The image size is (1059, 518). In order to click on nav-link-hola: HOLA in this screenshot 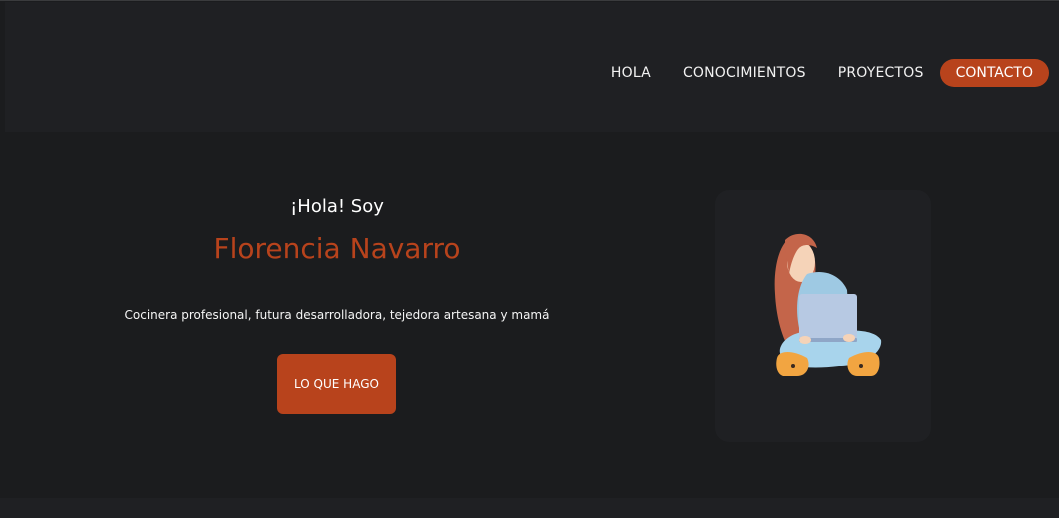, I will do `click(631, 73)`.